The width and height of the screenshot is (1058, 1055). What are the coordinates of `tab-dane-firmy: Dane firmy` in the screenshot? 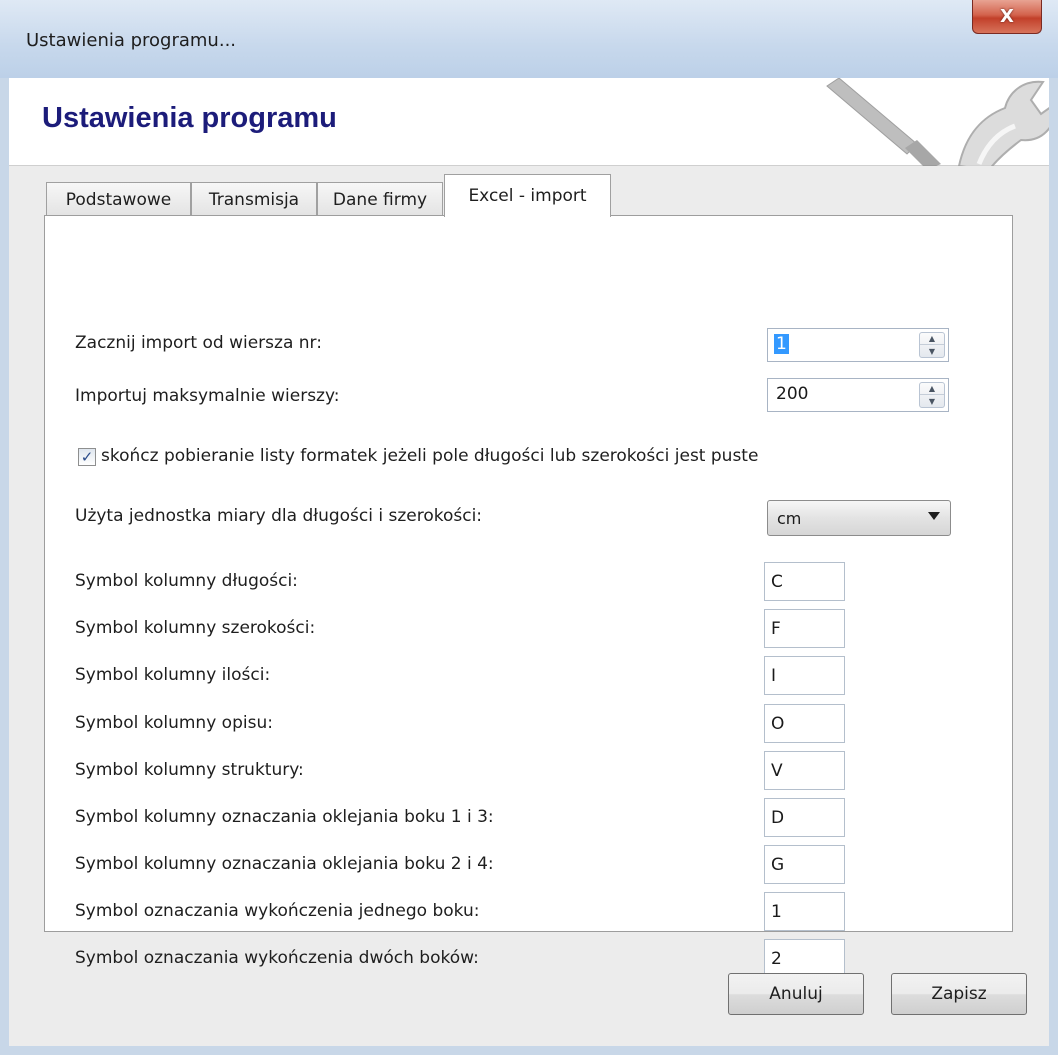 It's located at (380, 199).